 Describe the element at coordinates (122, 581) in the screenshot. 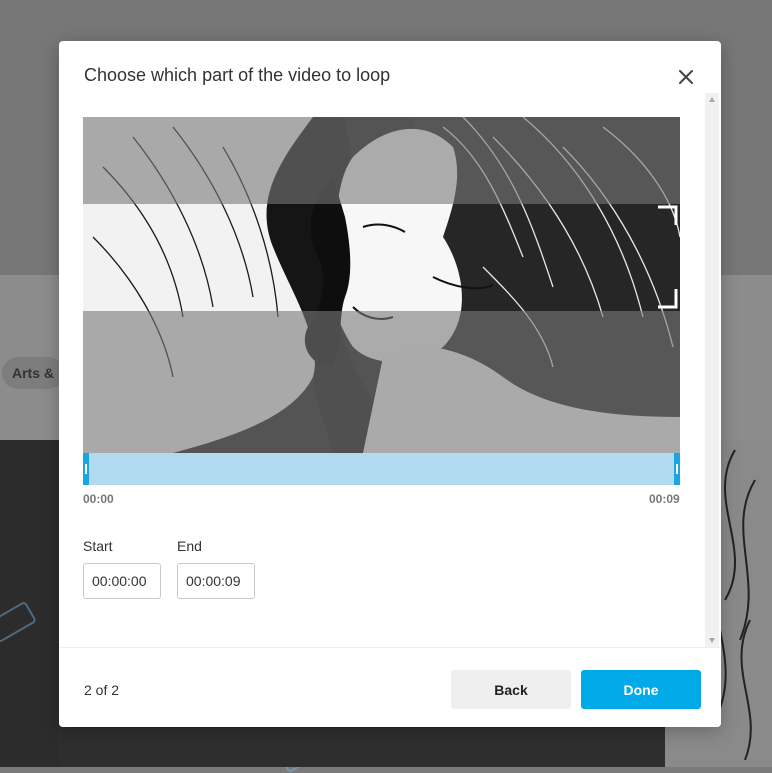

I see `start-time-input` at that location.